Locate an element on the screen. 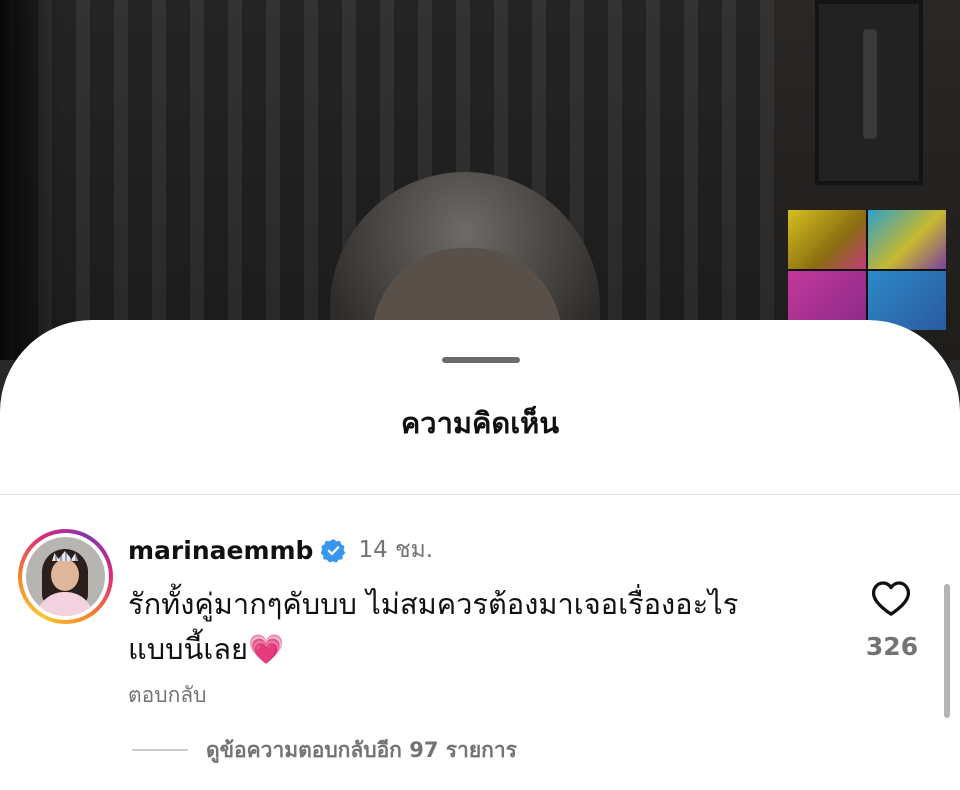  comment-text-line: แบบนี้เลย💗 is located at coordinates (206, 649).